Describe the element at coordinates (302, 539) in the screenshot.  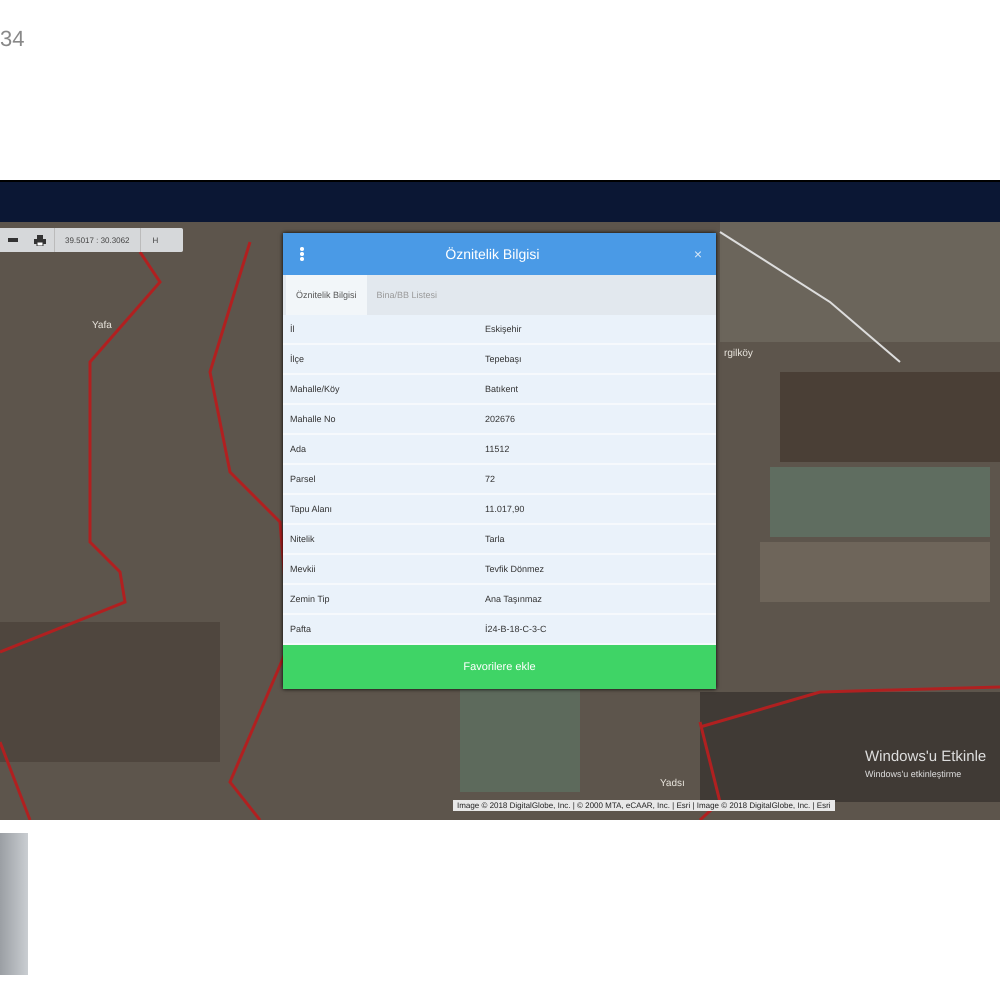
I see `attribute-label: Nitelik` at that location.